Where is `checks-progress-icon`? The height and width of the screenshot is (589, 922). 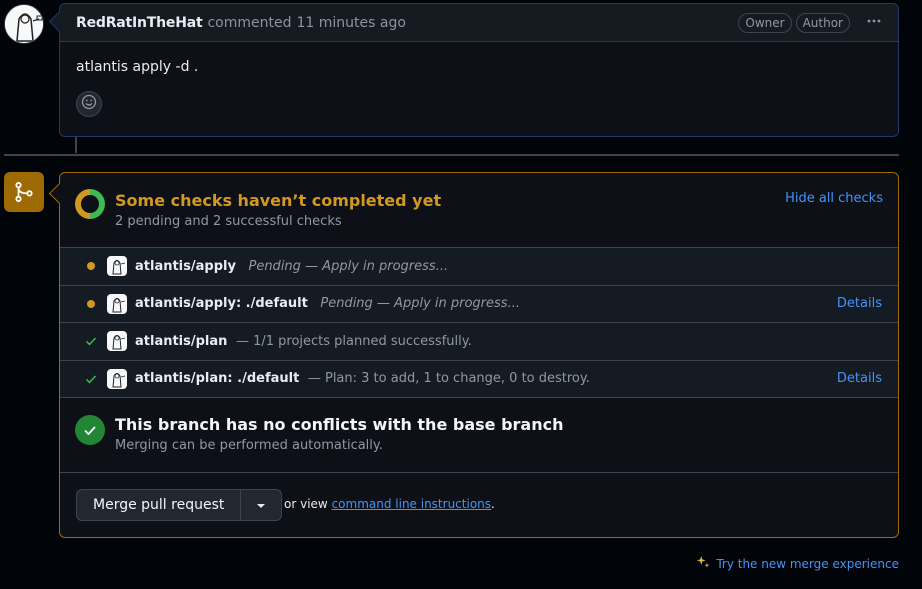 checks-progress-icon is located at coordinates (90, 204).